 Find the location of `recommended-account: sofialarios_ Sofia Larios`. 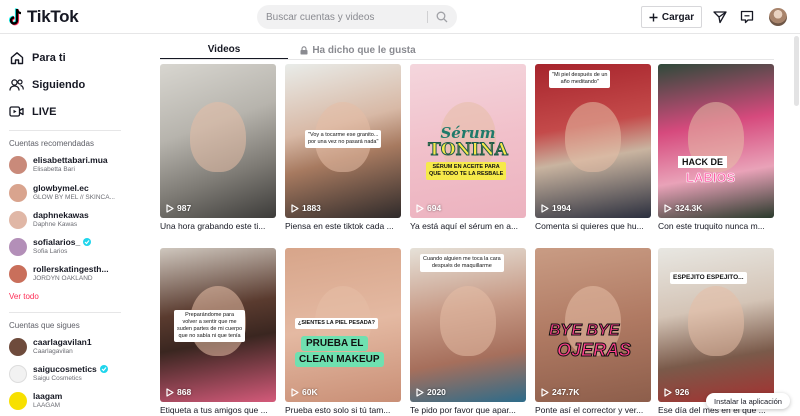

recommended-account: sofialarios_ Sofia Larios is located at coordinates (68, 247).